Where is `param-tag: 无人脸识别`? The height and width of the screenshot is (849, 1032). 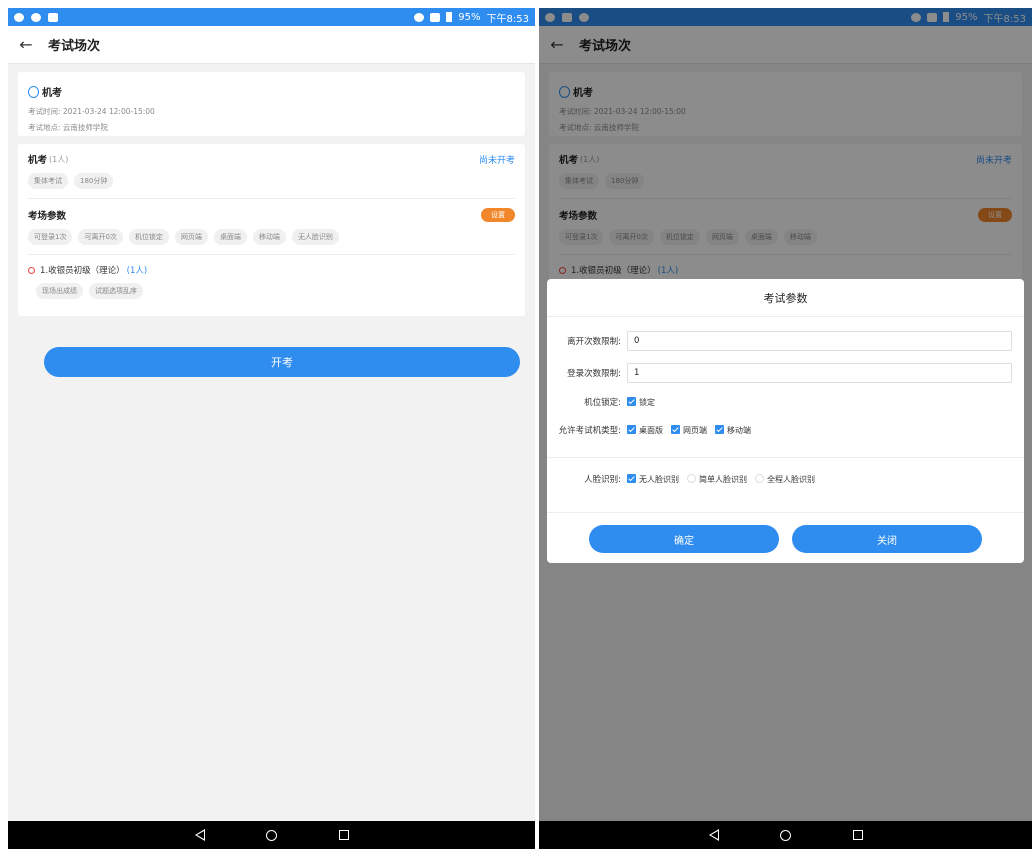
param-tag: 无人脸识别 is located at coordinates (315, 237).